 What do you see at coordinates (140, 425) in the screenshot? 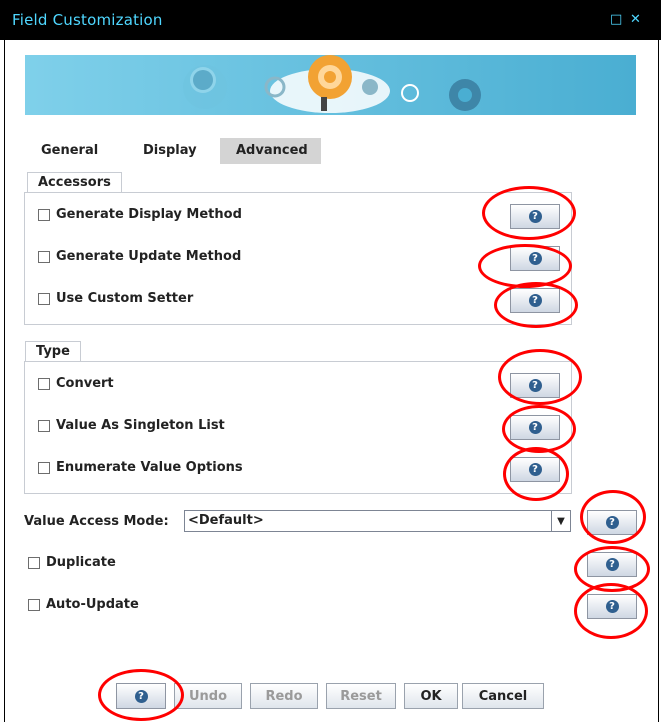
I see `checkbox-label: Value As Singleton List` at bounding box center [140, 425].